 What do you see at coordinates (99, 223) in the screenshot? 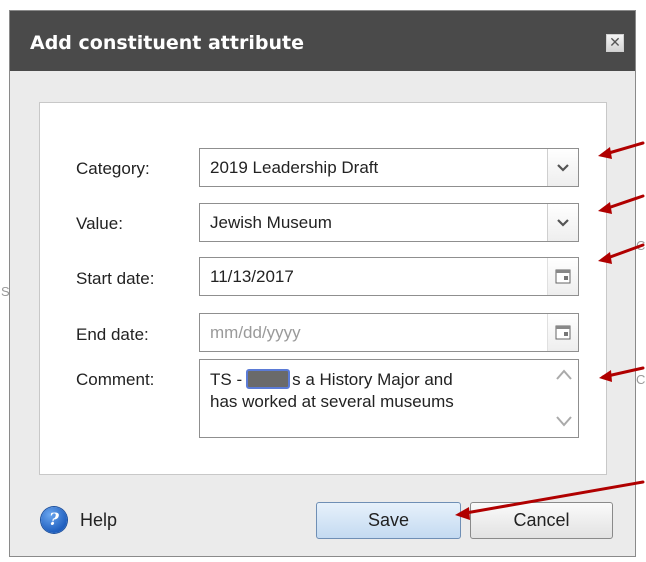
I see `value-label: Value:` at bounding box center [99, 223].